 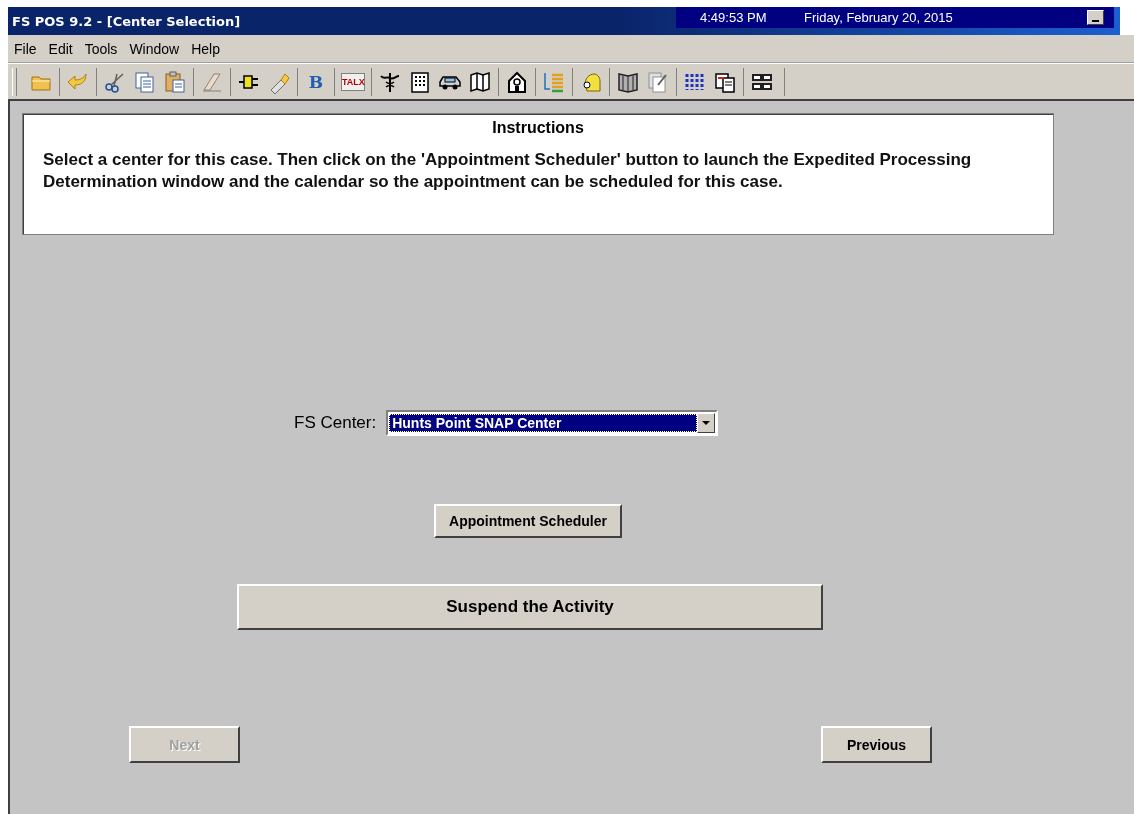 What do you see at coordinates (25, 48) in the screenshot?
I see `menu-item: File` at bounding box center [25, 48].